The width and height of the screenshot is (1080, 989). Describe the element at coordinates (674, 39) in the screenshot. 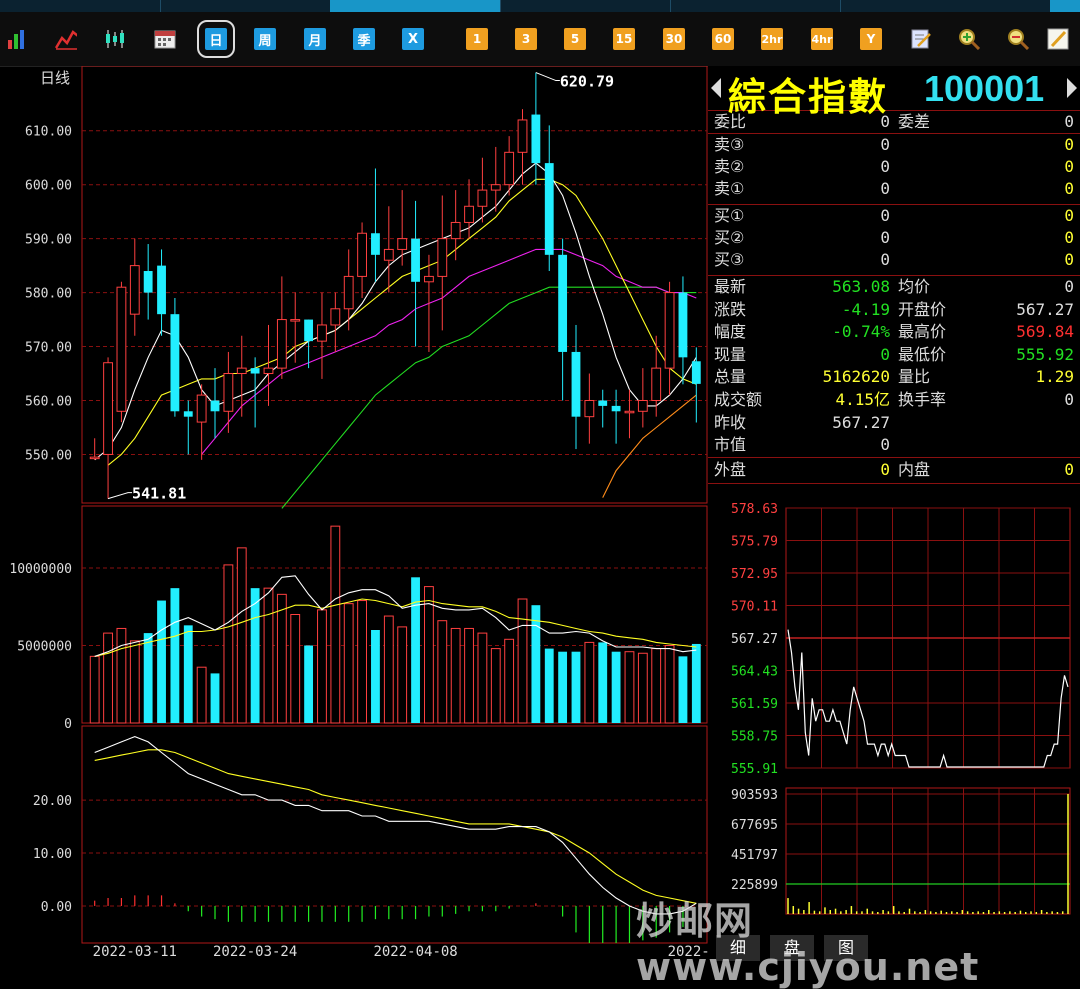

I see `minute-30-button: 30` at that location.